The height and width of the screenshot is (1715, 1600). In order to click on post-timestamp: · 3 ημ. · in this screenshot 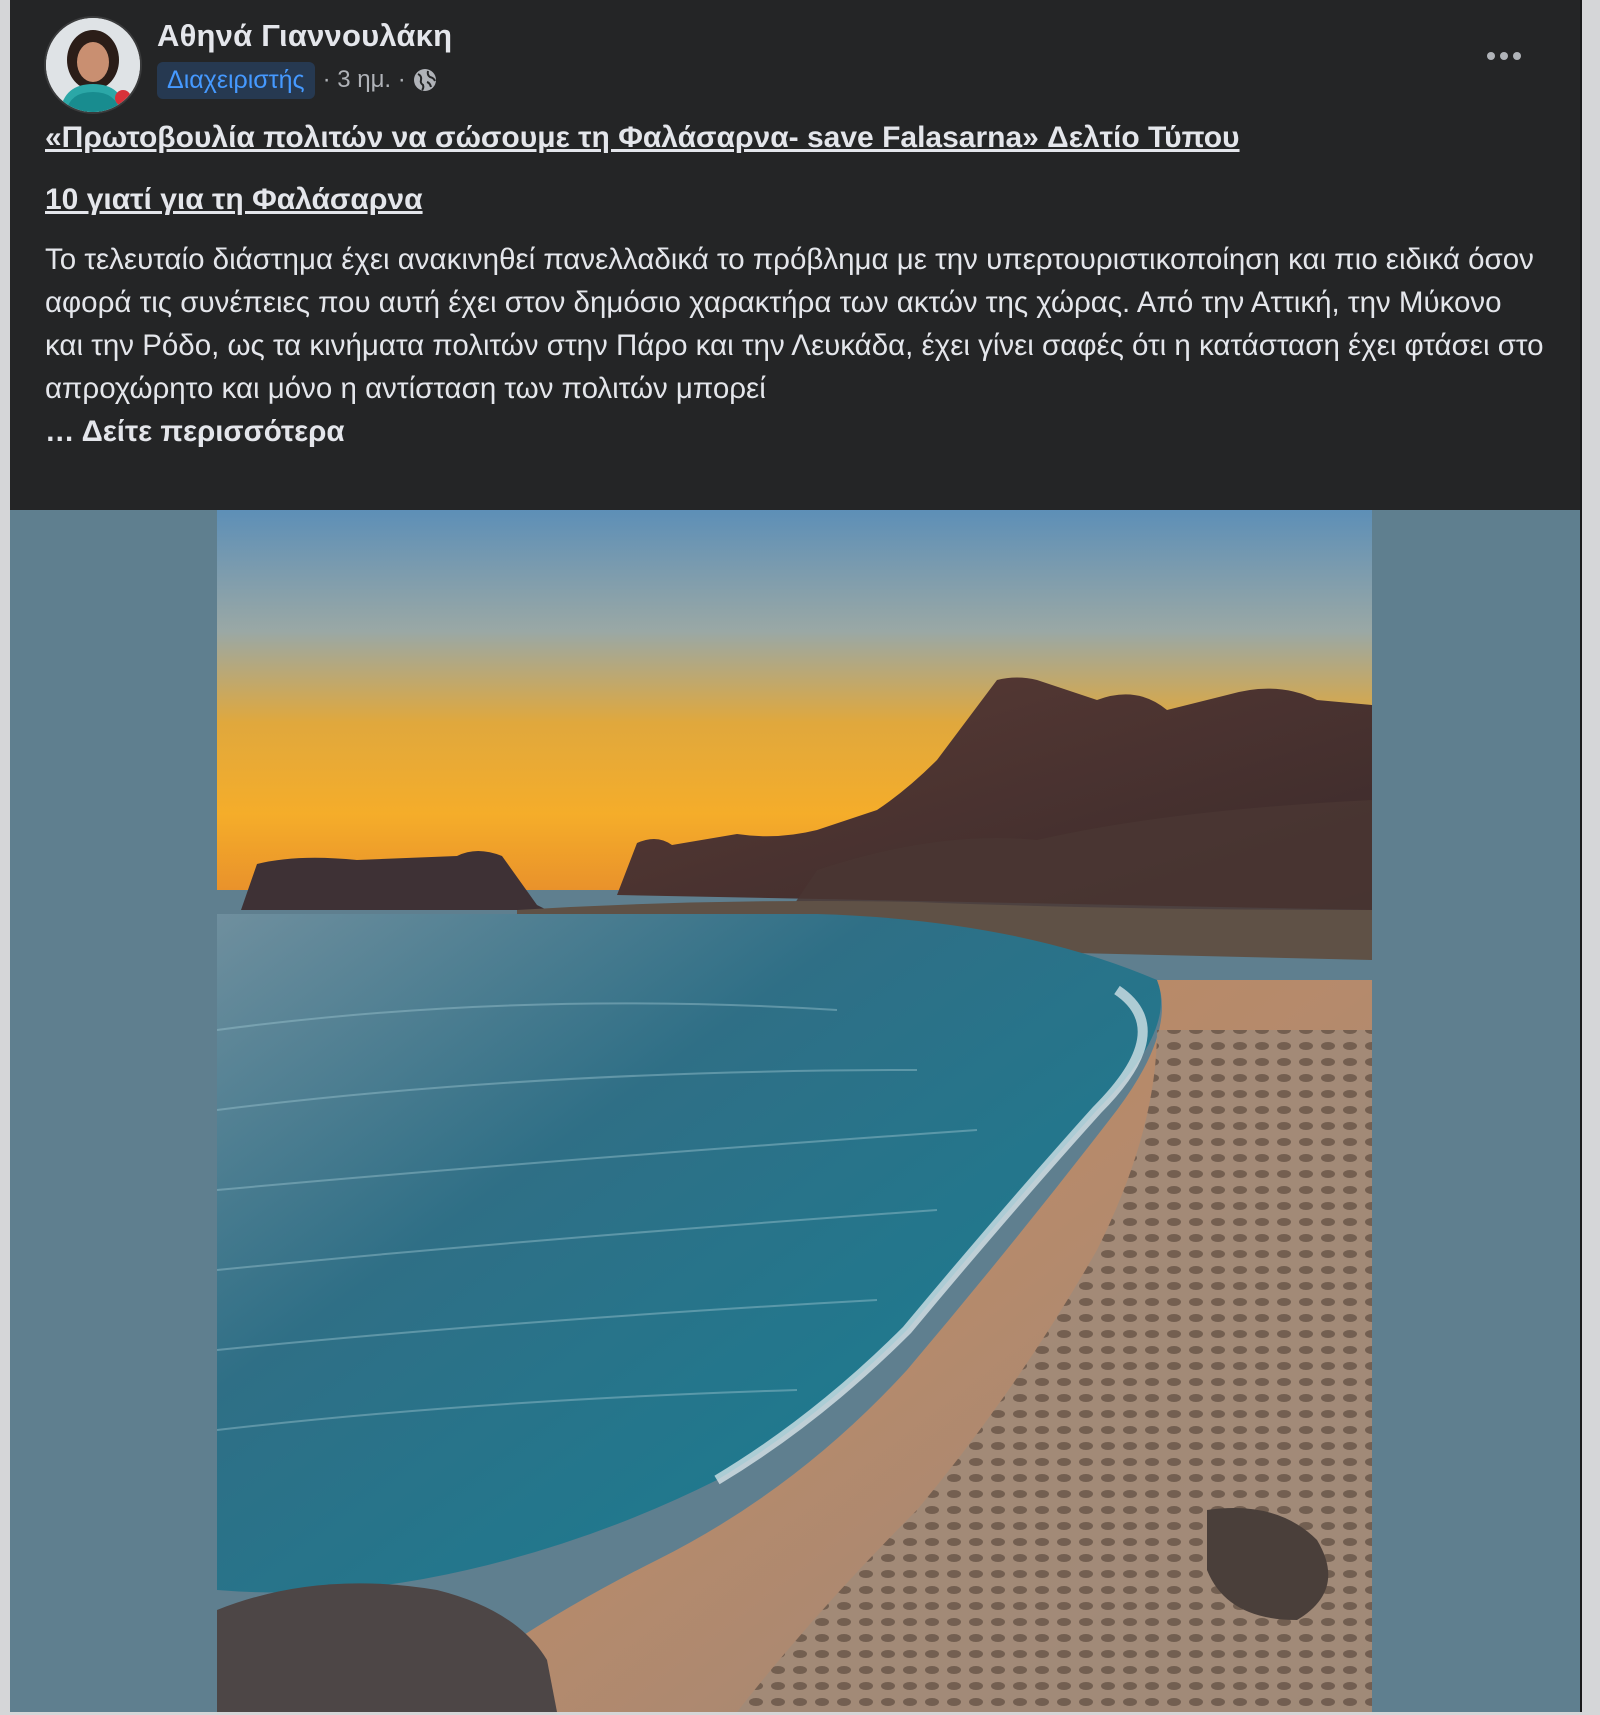, I will do `click(364, 80)`.